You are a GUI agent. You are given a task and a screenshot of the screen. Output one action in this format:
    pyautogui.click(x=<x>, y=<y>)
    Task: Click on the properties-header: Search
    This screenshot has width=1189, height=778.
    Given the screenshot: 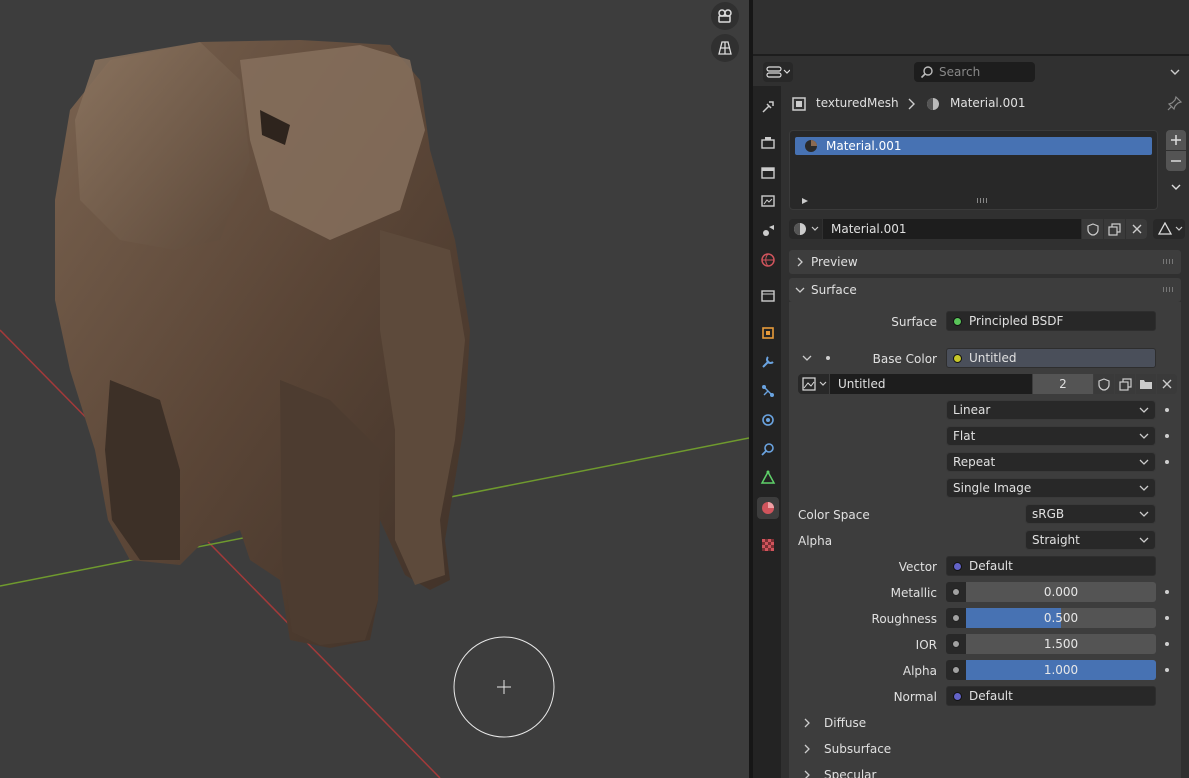 What is the action you would take?
    pyautogui.click(x=971, y=72)
    